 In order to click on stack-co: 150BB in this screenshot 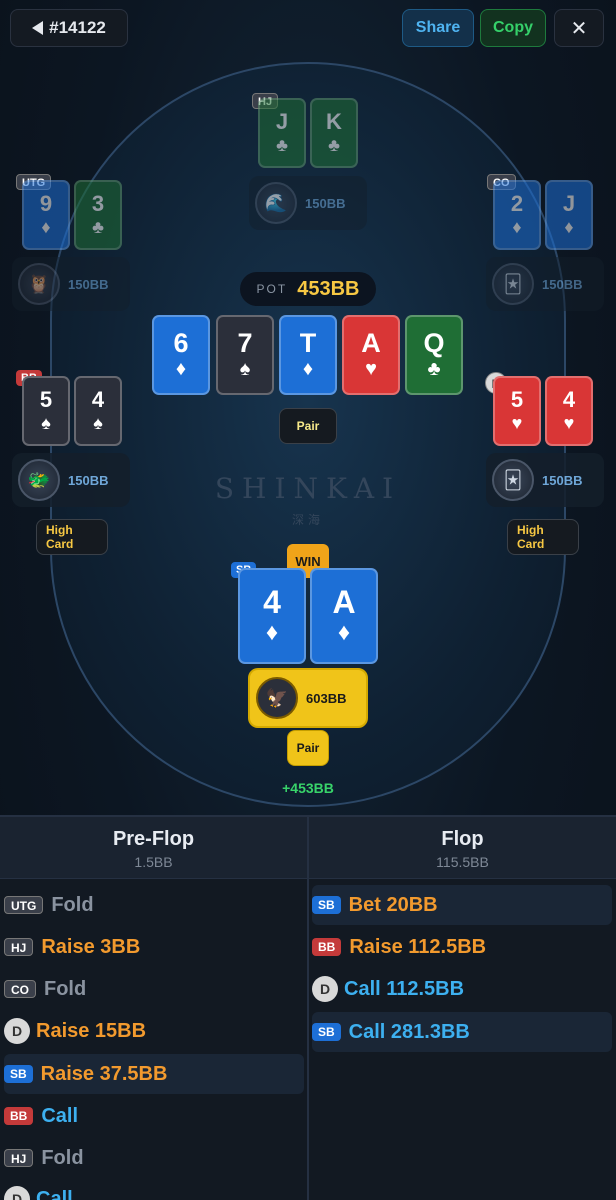, I will do `click(562, 284)`.